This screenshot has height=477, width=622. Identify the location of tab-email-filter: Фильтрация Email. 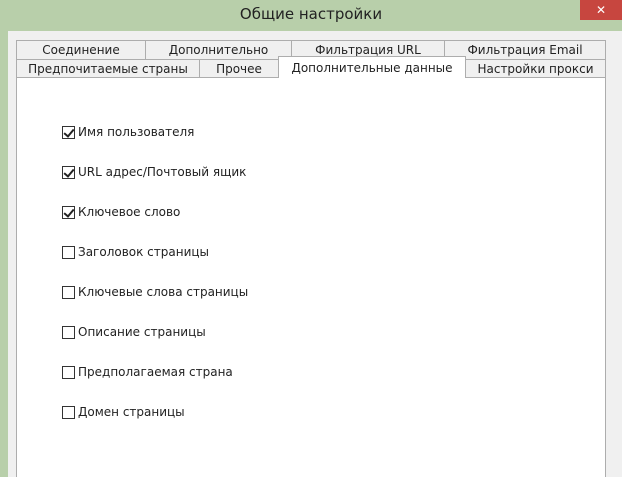
(525, 49).